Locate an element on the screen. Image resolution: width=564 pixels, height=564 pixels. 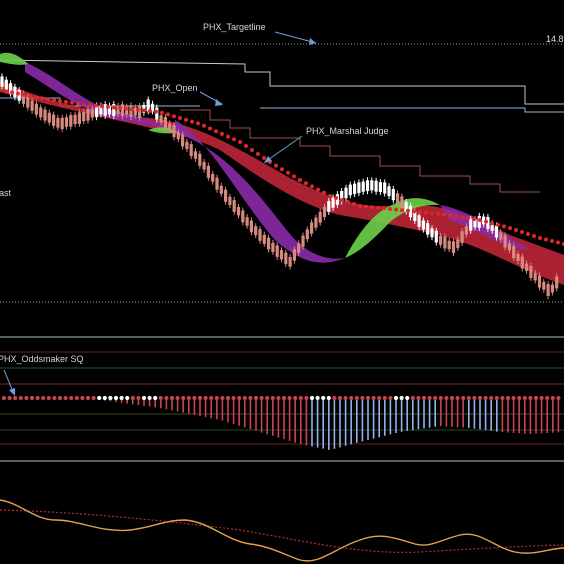
marshal-arrow is located at coordinates (283, 149).